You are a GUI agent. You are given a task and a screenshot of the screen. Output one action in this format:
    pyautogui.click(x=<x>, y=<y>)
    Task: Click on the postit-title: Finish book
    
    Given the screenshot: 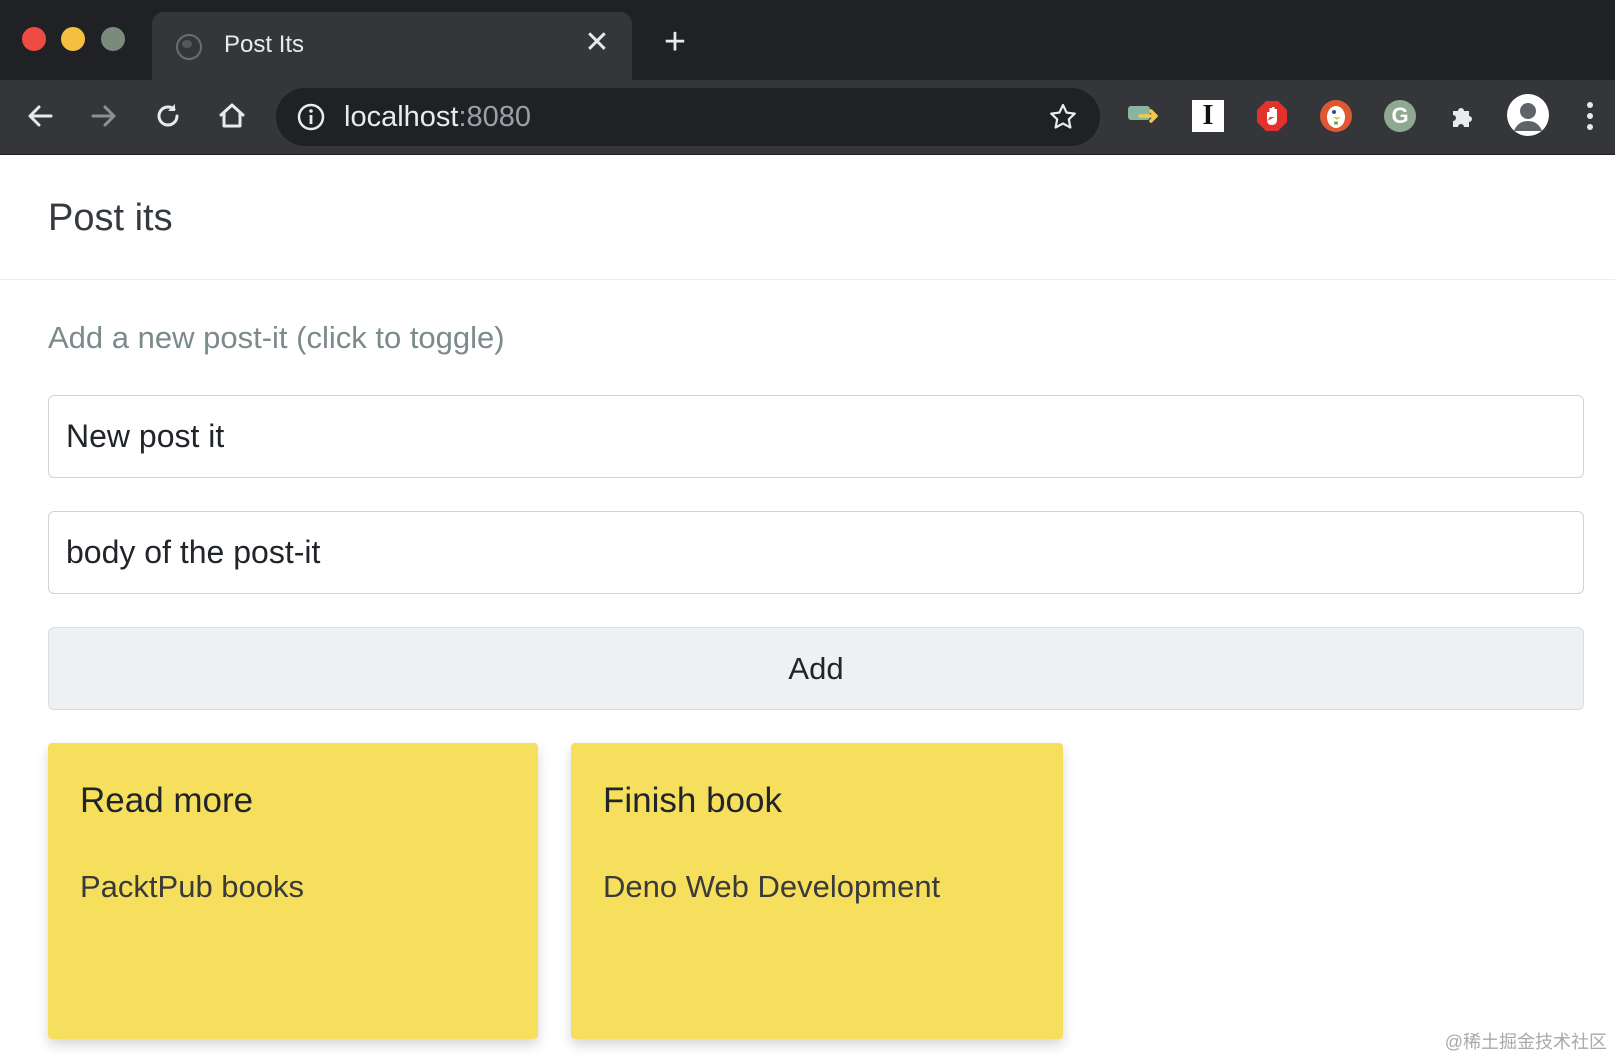 What is the action you would take?
    pyautogui.click(x=692, y=800)
    